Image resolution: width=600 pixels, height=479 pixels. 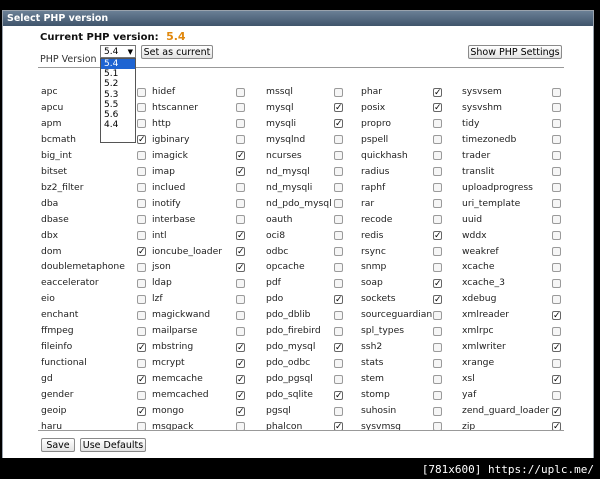 What do you see at coordinates (113, 445) in the screenshot?
I see `use-defaults-button: Use Defaults` at bounding box center [113, 445].